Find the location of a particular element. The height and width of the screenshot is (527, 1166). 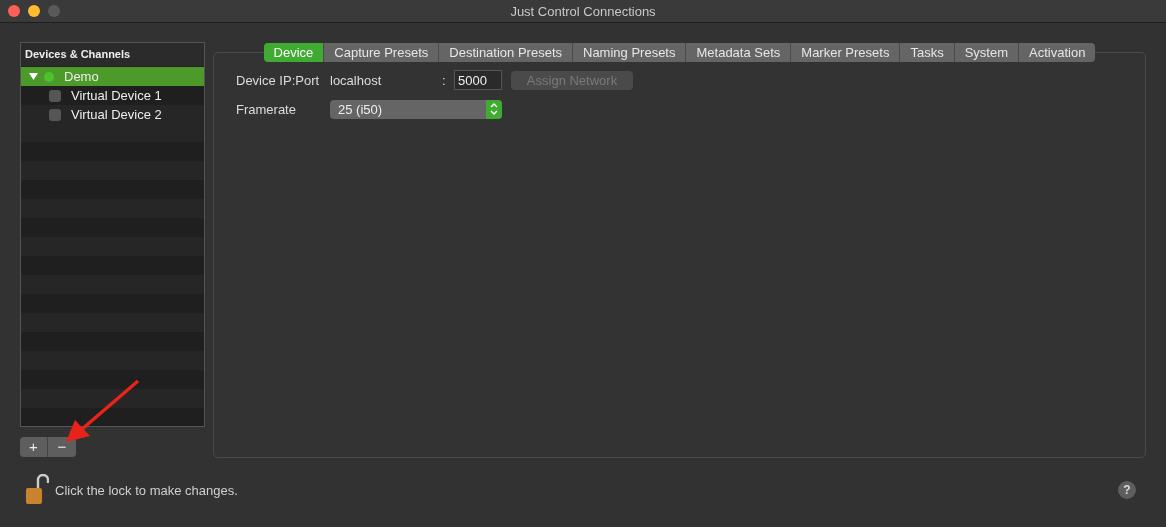

tab: Metadata Sets is located at coordinates (739, 52).